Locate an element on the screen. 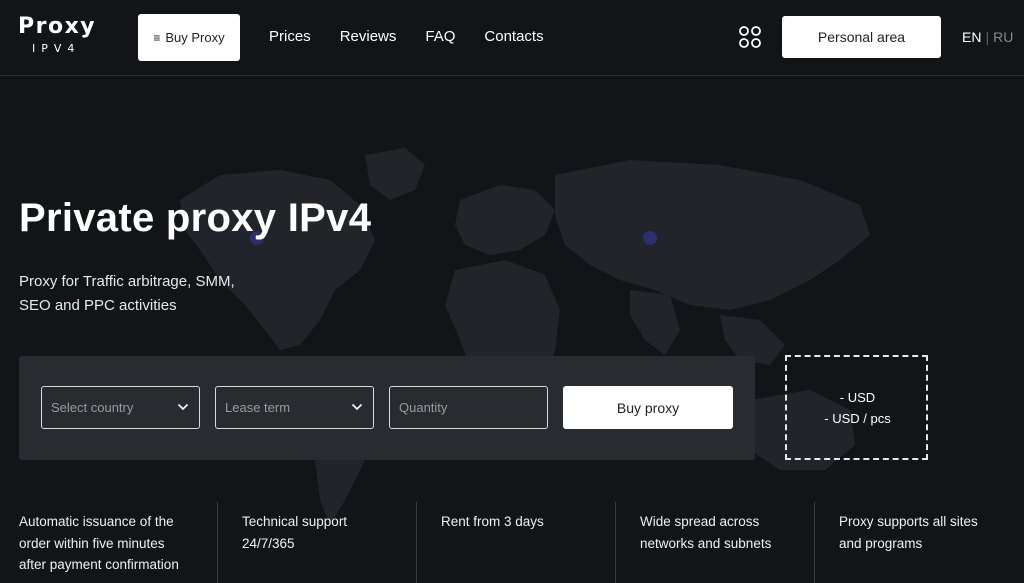 The image size is (1024, 583). hero-subtitle-line-2: SEO and PPC activities is located at coordinates (98, 305).